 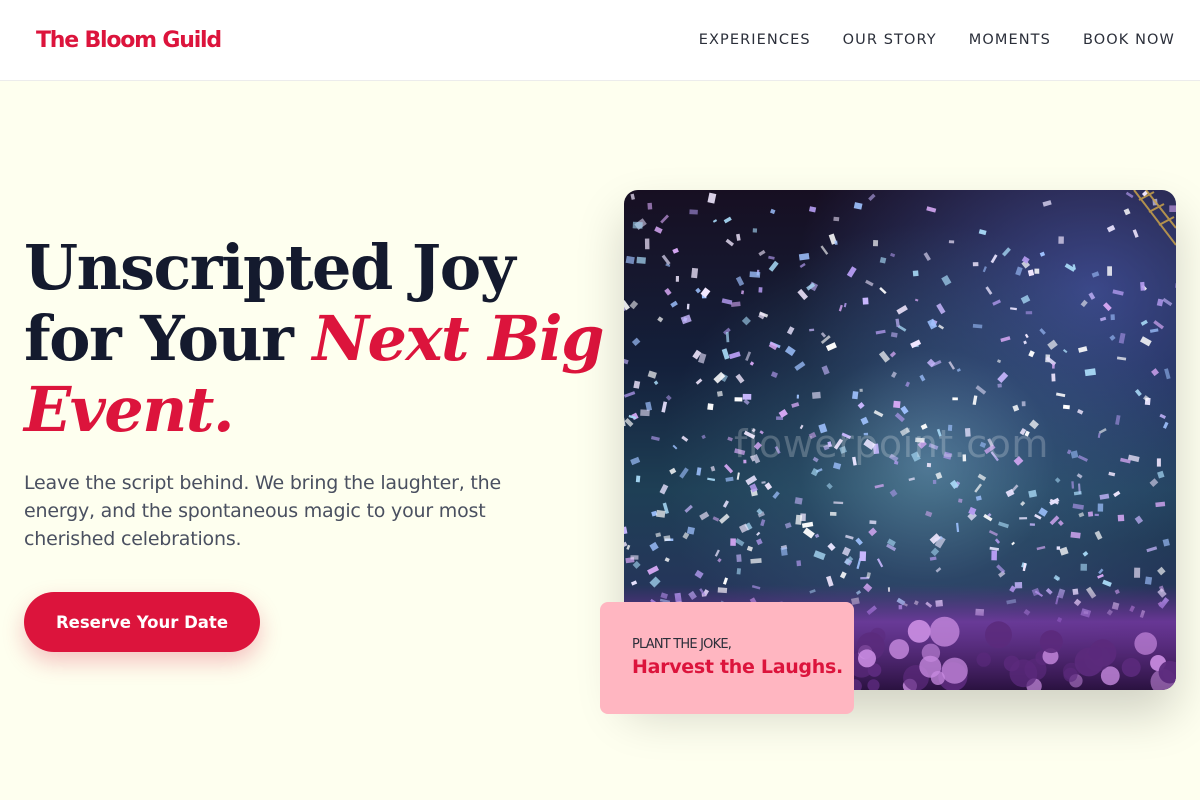 I want to click on nav-link-experiences: EXPERIENCES, so click(x=755, y=40).